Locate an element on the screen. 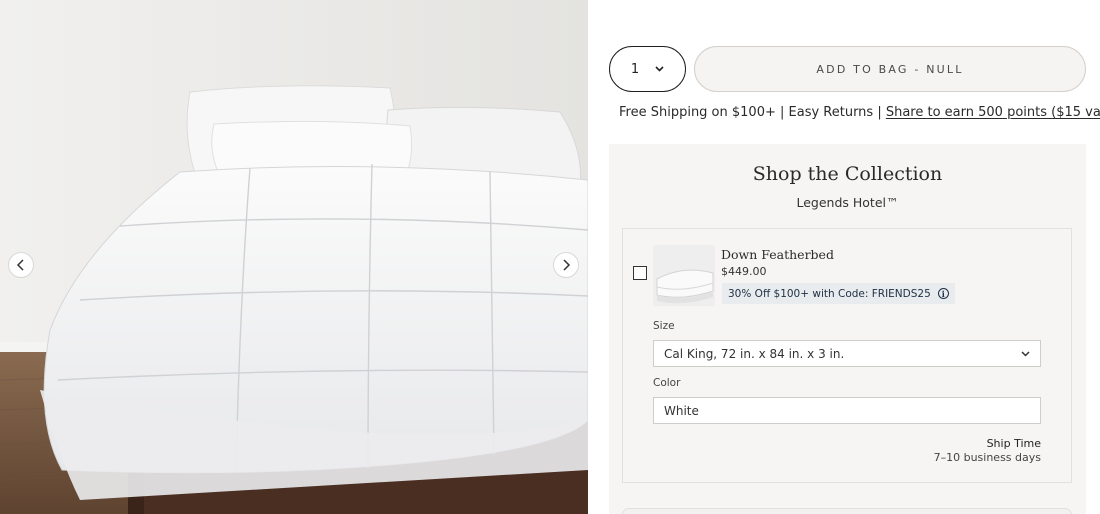 The width and height of the screenshot is (1100, 514). promo-text: 30% Off $100+ with Code: FRIENDS25 is located at coordinates (829, 293).